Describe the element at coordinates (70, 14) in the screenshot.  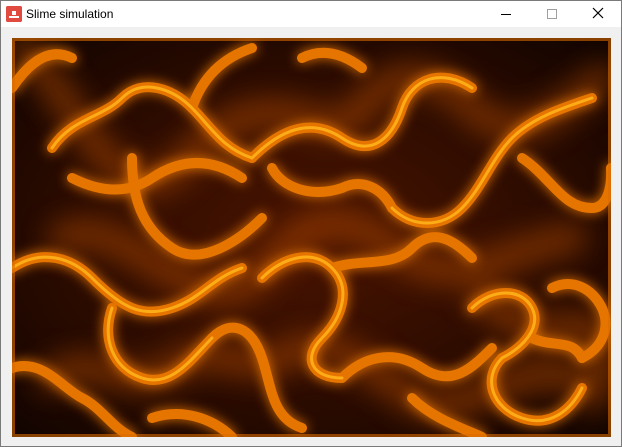
I see `window-title: Slime simulation` at that location.